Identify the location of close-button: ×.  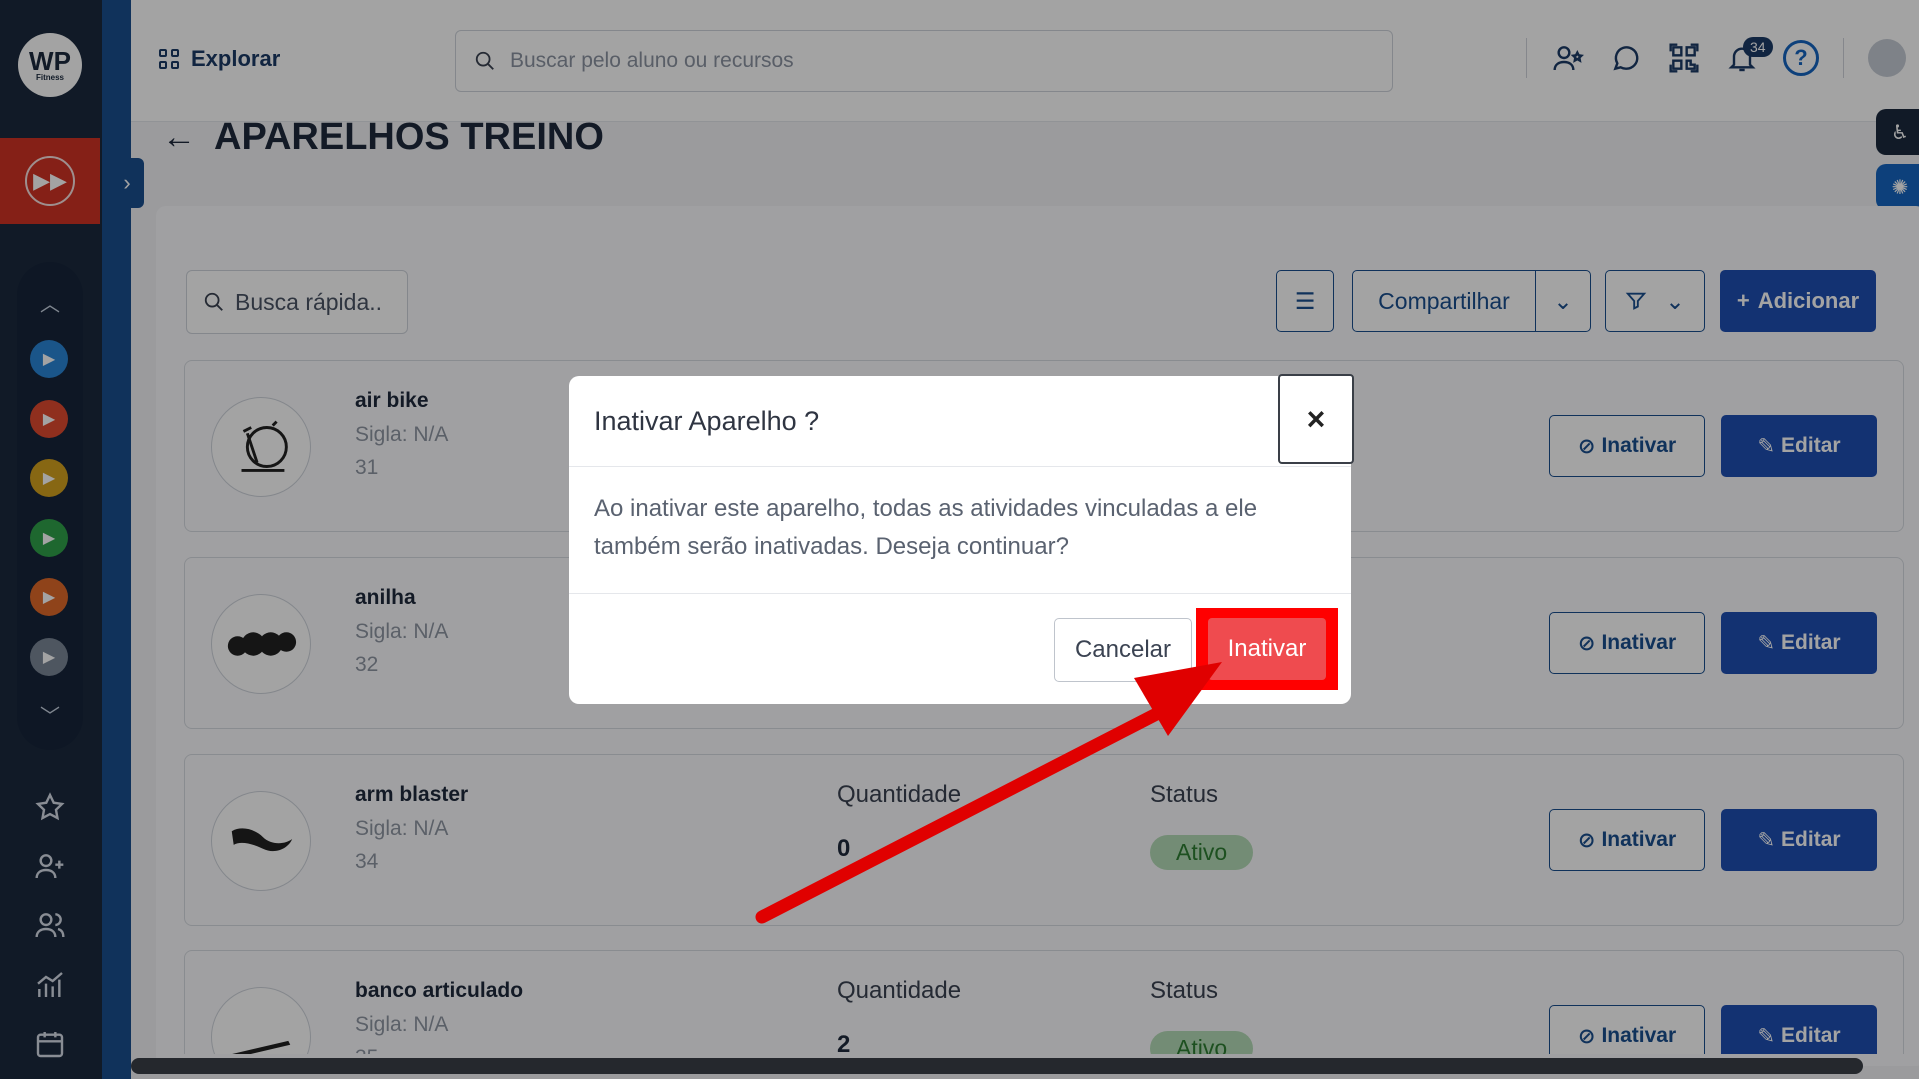
(1316, 419).